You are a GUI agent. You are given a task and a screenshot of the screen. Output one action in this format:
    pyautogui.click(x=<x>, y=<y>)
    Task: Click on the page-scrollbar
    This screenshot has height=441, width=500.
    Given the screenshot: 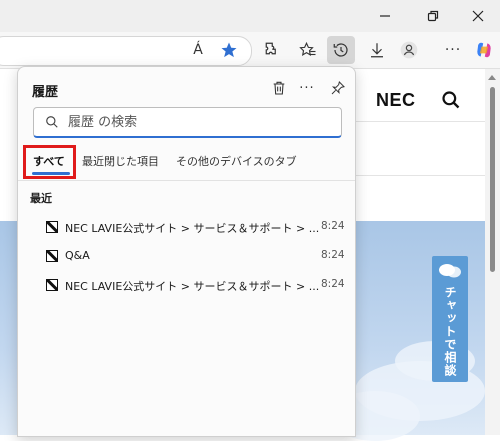 What is the action you would take?
    pyautogui.click(x=492, y=252)
    